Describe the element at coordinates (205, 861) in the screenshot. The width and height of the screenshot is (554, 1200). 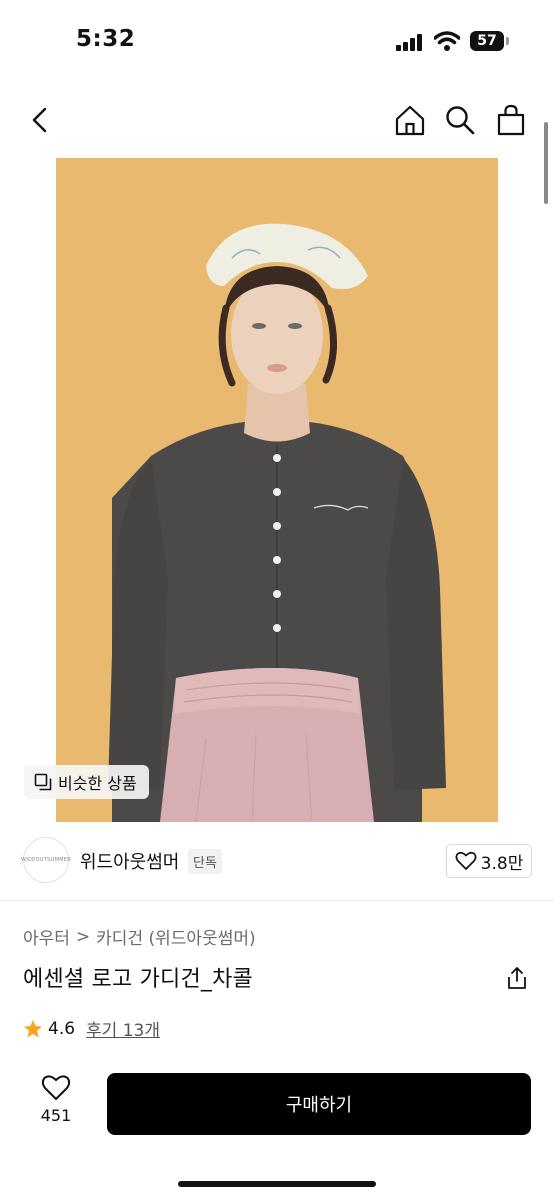
I see `exclusive-badge: 단독` at that location.